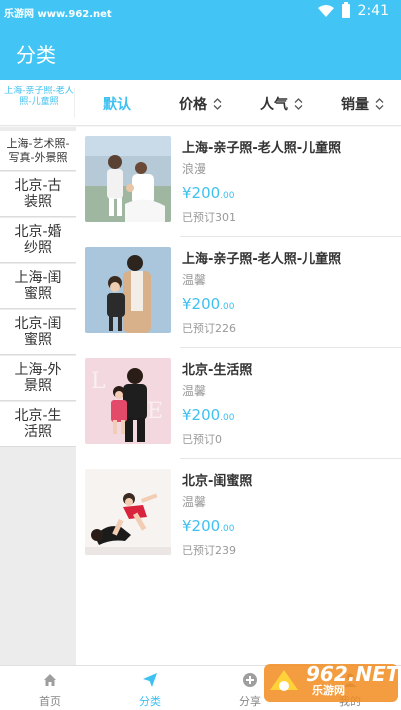 Image resolution: width=401 pixels, height=710 pixels. I want to click on sidebar-item-shanghai-bestie: 上海-闺蜜照, so click(38, 286).